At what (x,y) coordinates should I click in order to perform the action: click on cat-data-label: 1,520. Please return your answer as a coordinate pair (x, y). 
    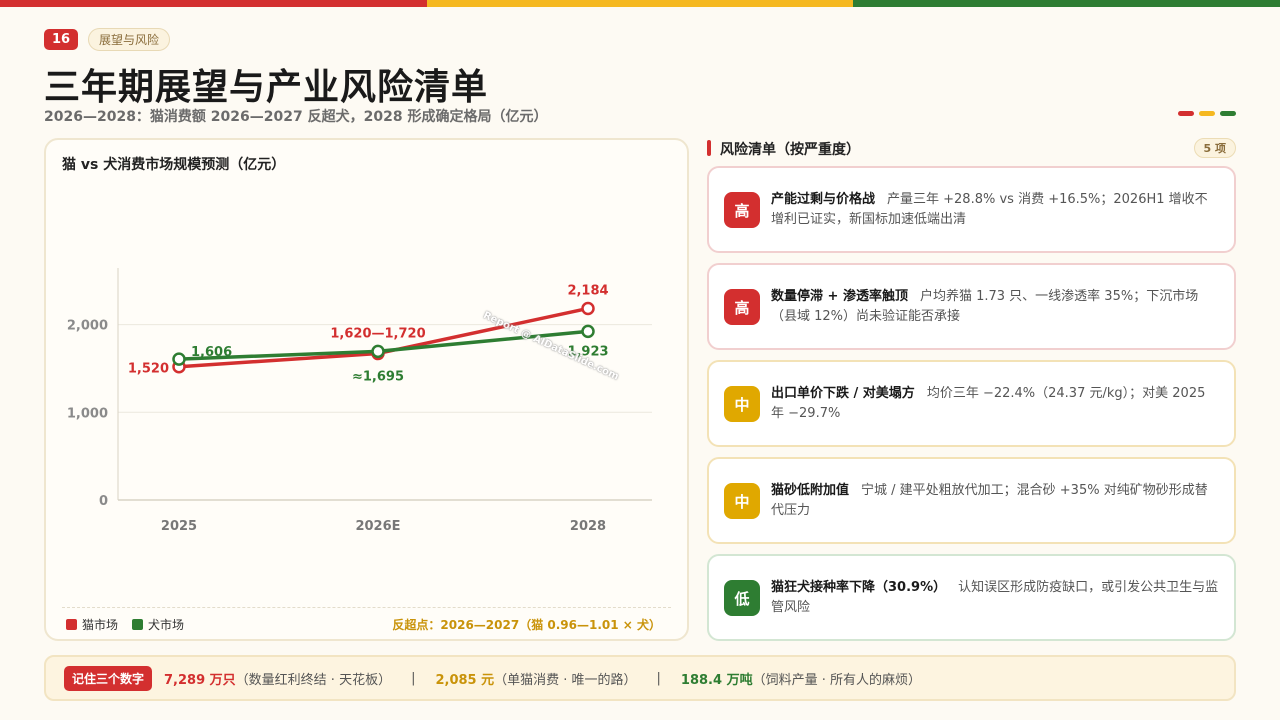
    Looking at the image, I should click on (148, 369).